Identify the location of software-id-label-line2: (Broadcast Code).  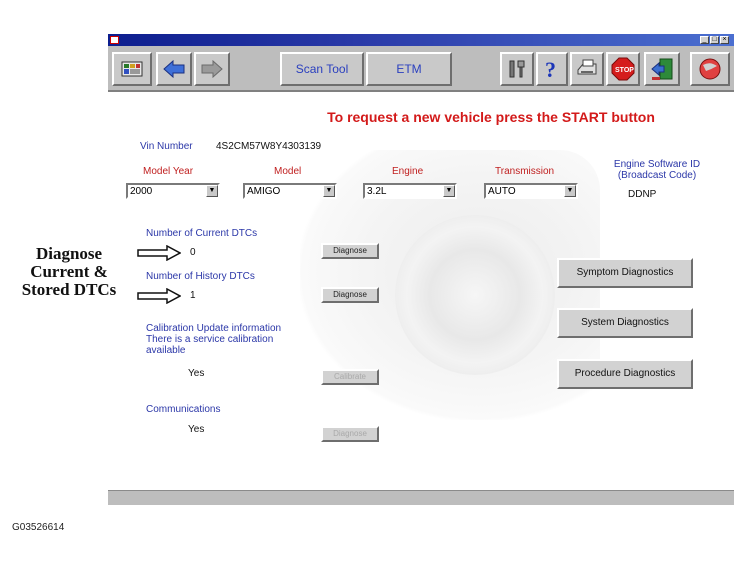
(657, 175).